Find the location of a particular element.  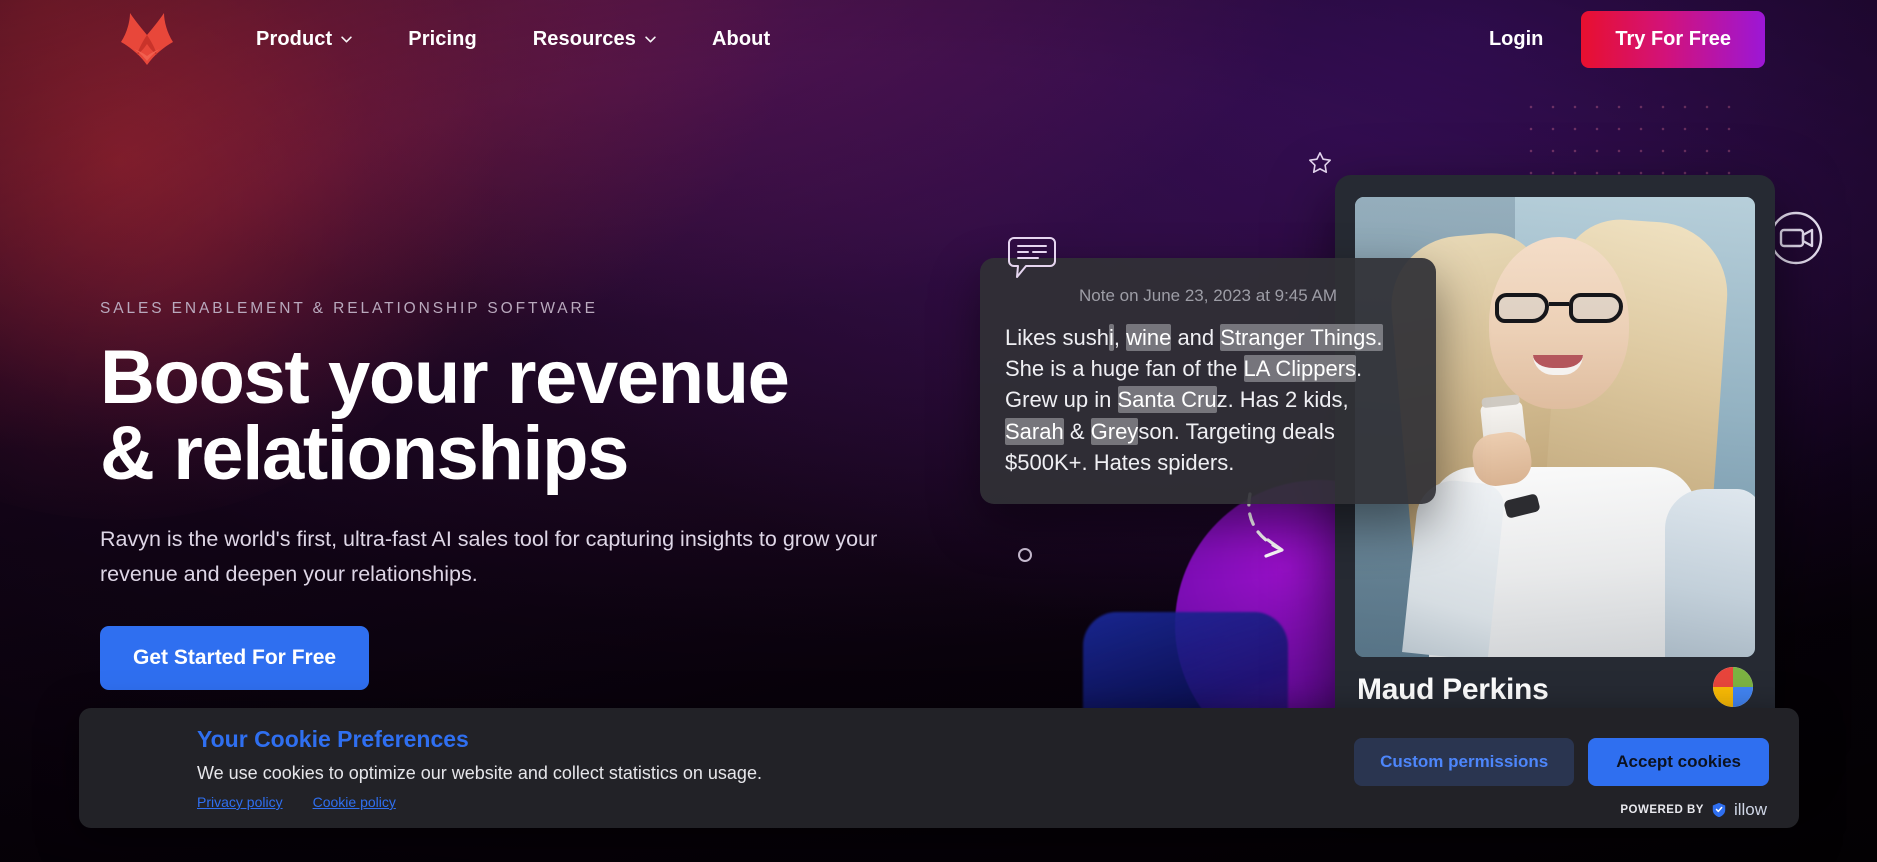

header-actions: Login Try For Free is located at coordinates (1627, 39).